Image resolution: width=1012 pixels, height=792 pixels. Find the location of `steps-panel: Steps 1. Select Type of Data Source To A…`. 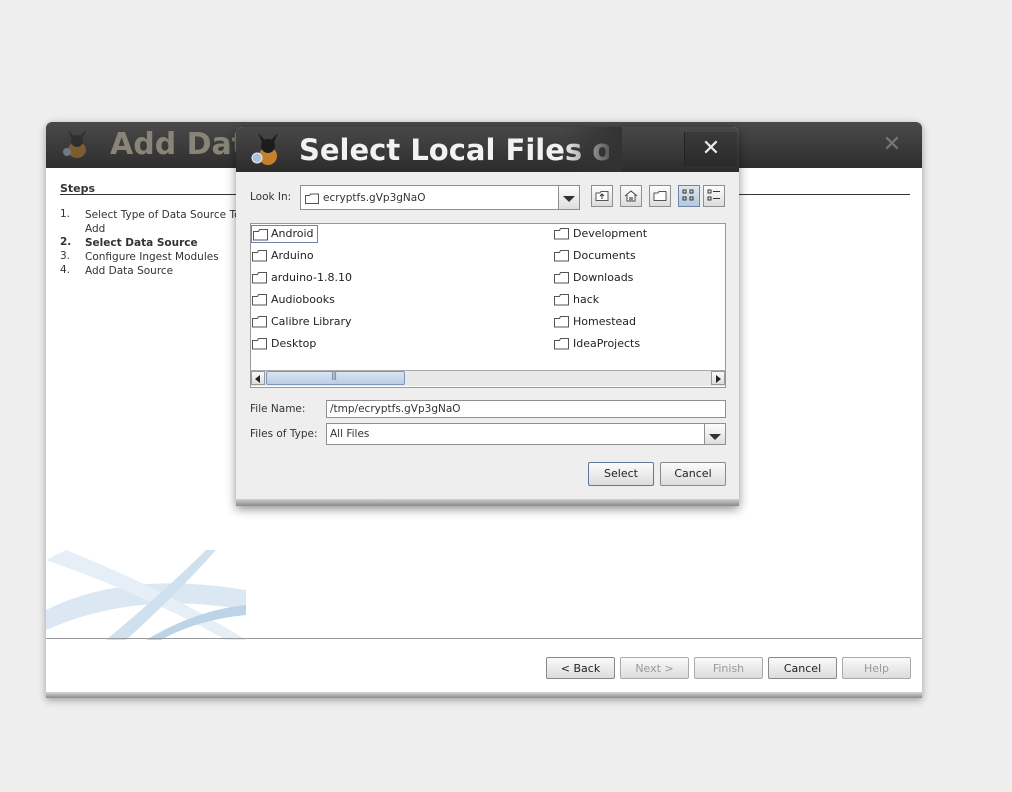

steps-panel: Steps 1. Select Type of Data Source To A… is located at coordinates (146, 404).